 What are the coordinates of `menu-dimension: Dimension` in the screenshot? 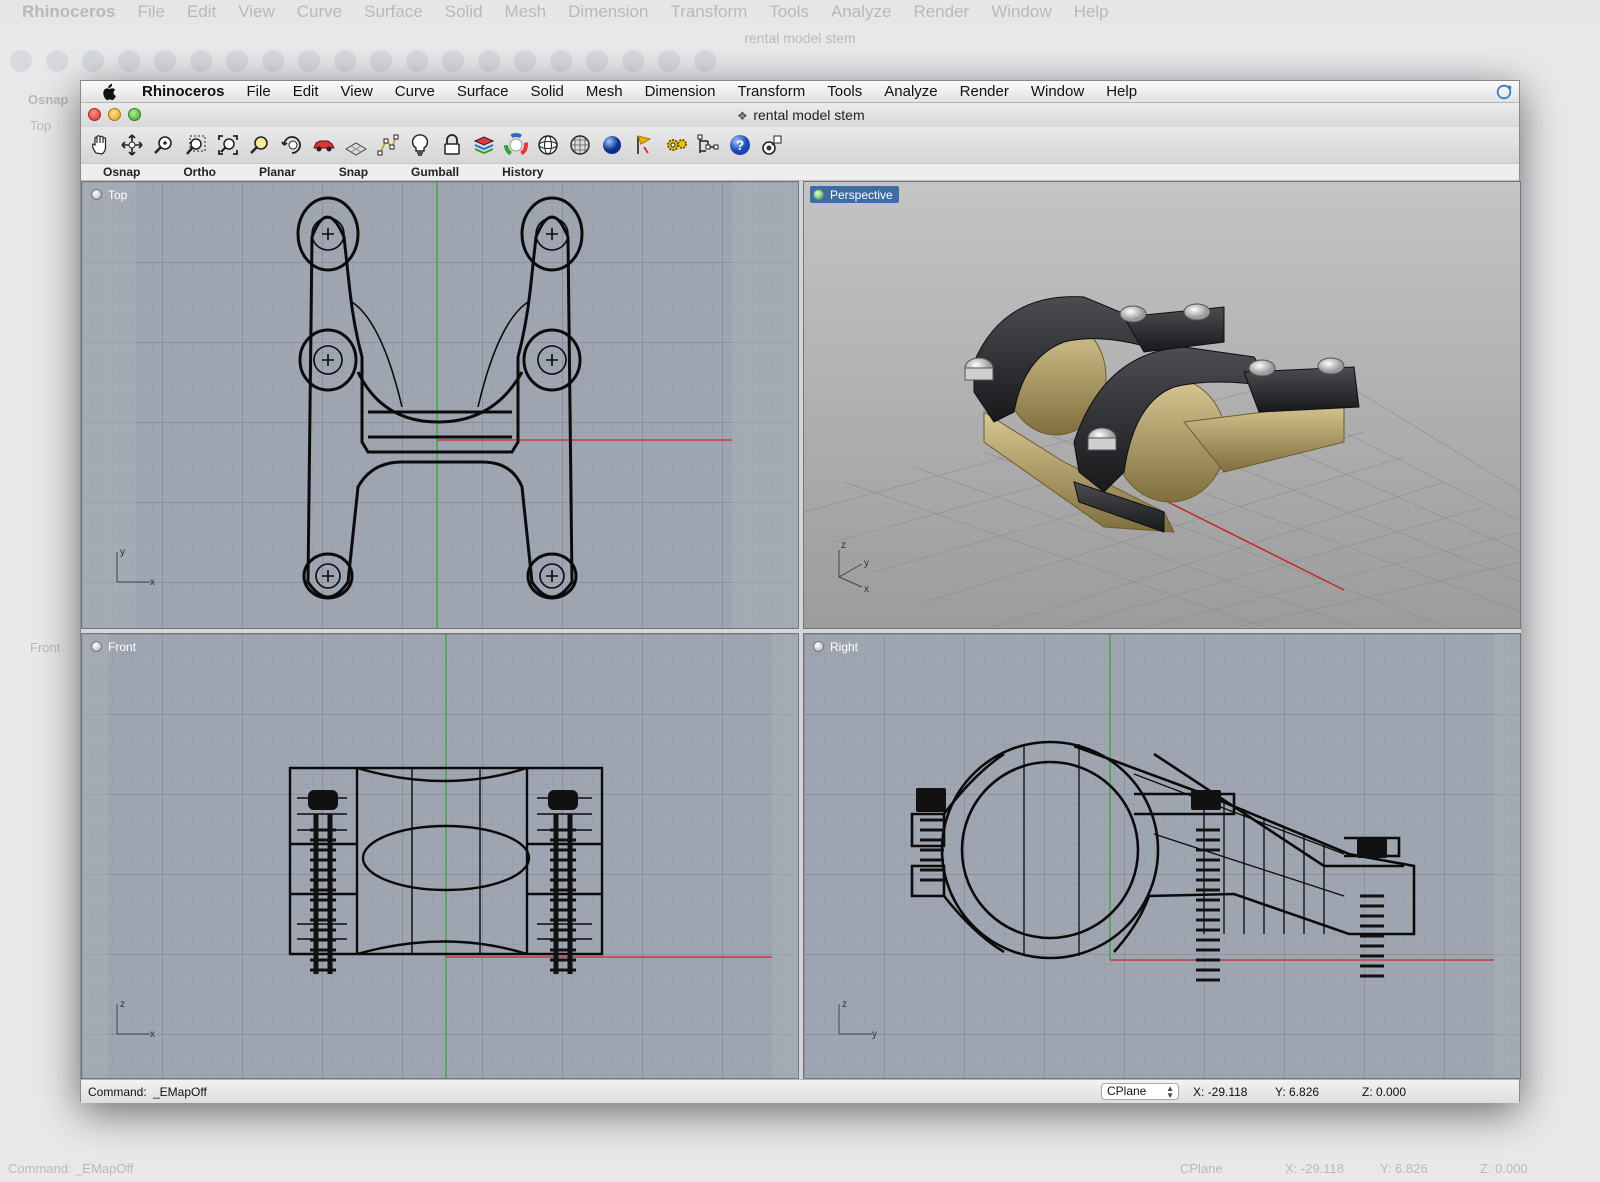 It's located at (680, 92).